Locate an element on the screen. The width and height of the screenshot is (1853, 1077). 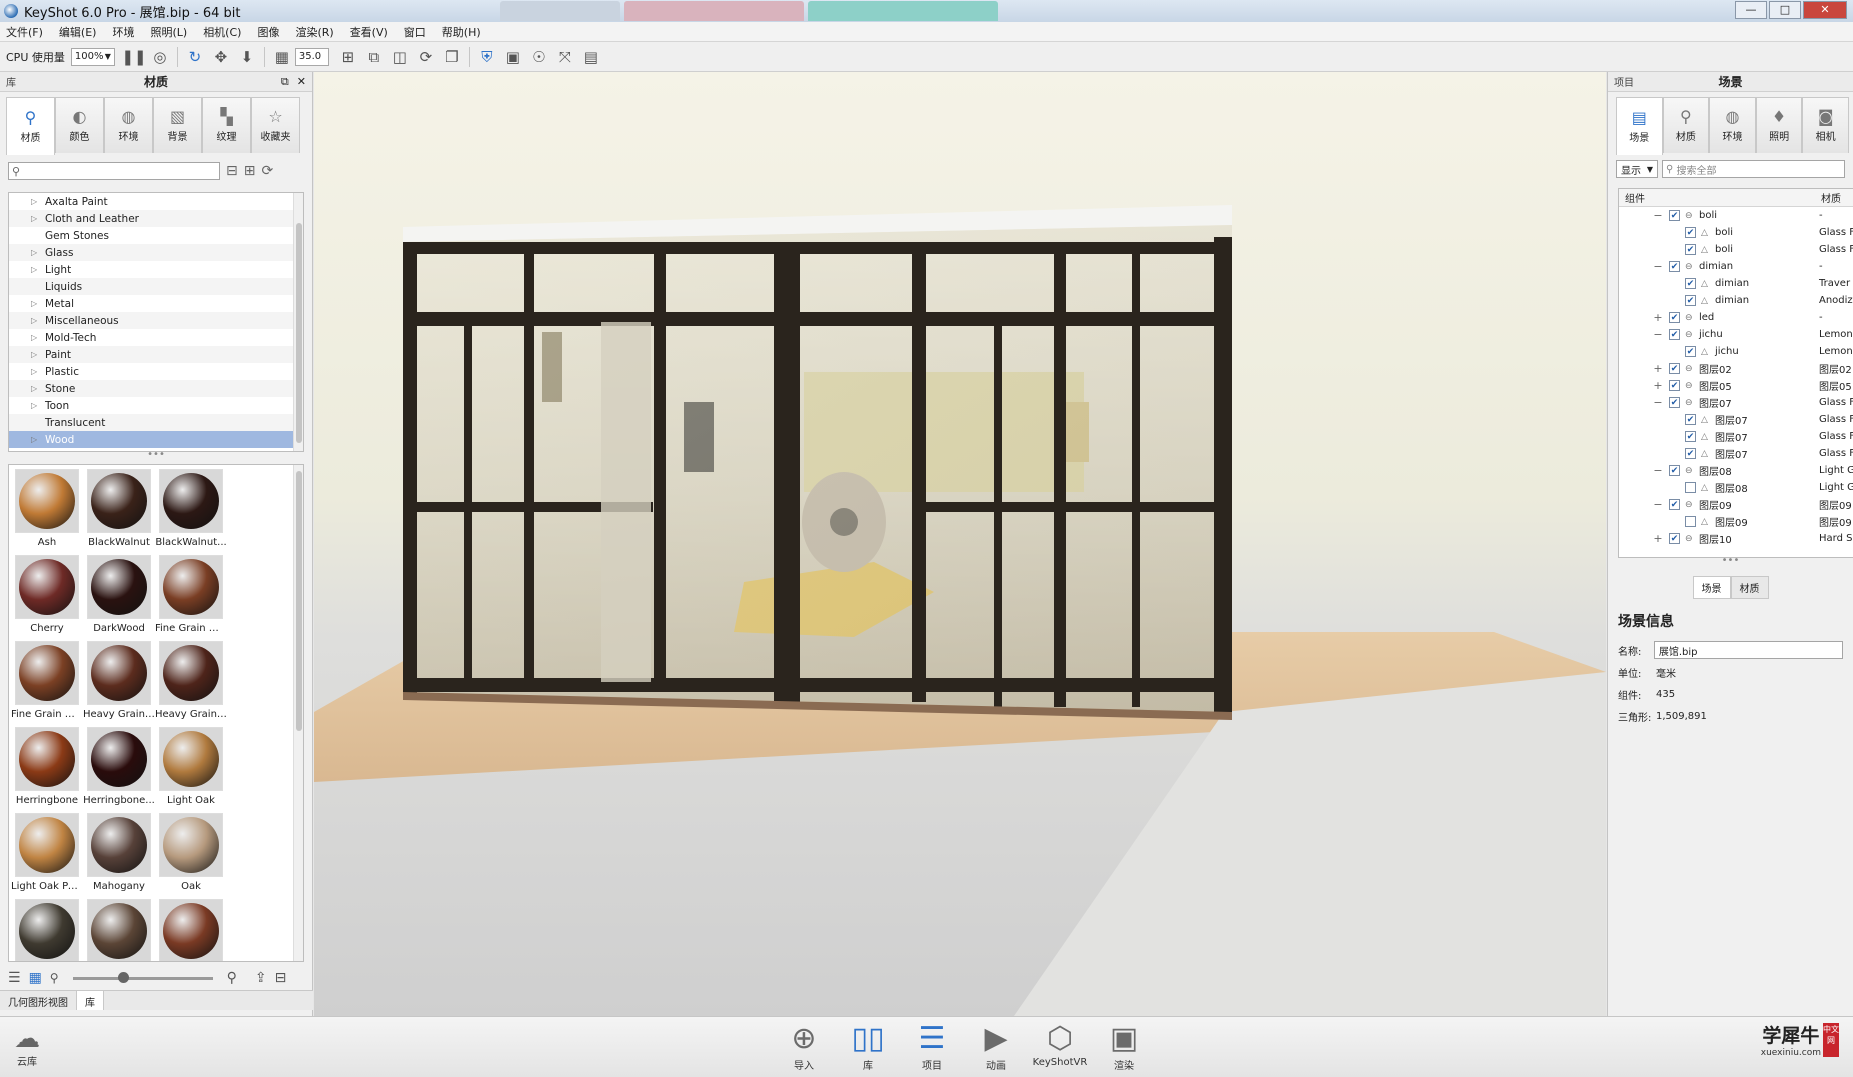
material-picker-icon: ☉ is located at coordinates (539, 57).